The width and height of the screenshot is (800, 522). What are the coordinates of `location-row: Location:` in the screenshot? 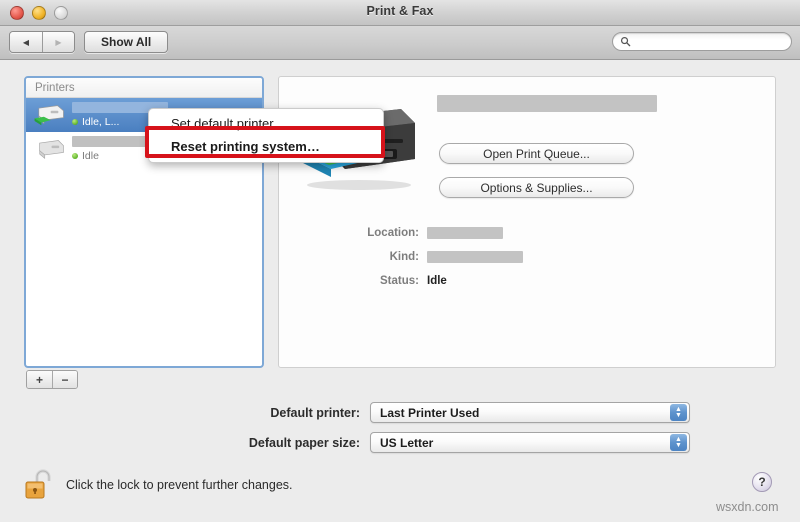 It's located at (527, 233).